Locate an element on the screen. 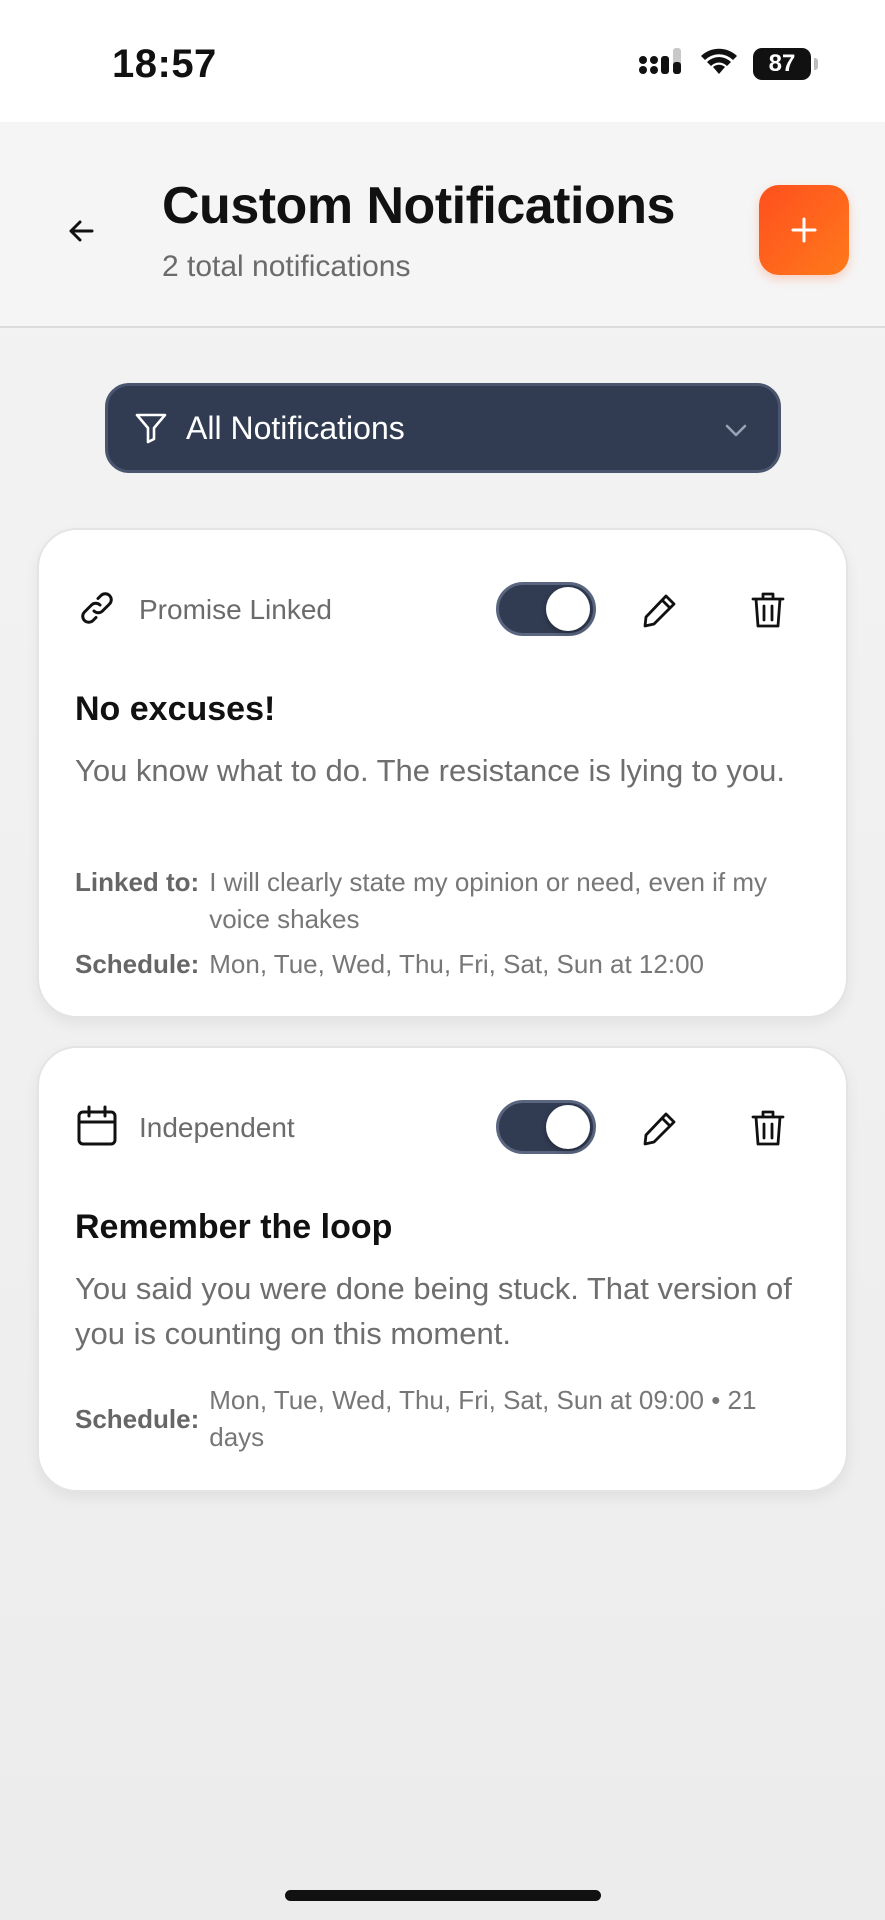  notification-title: No excuses! is located at coordinates (175, 709).